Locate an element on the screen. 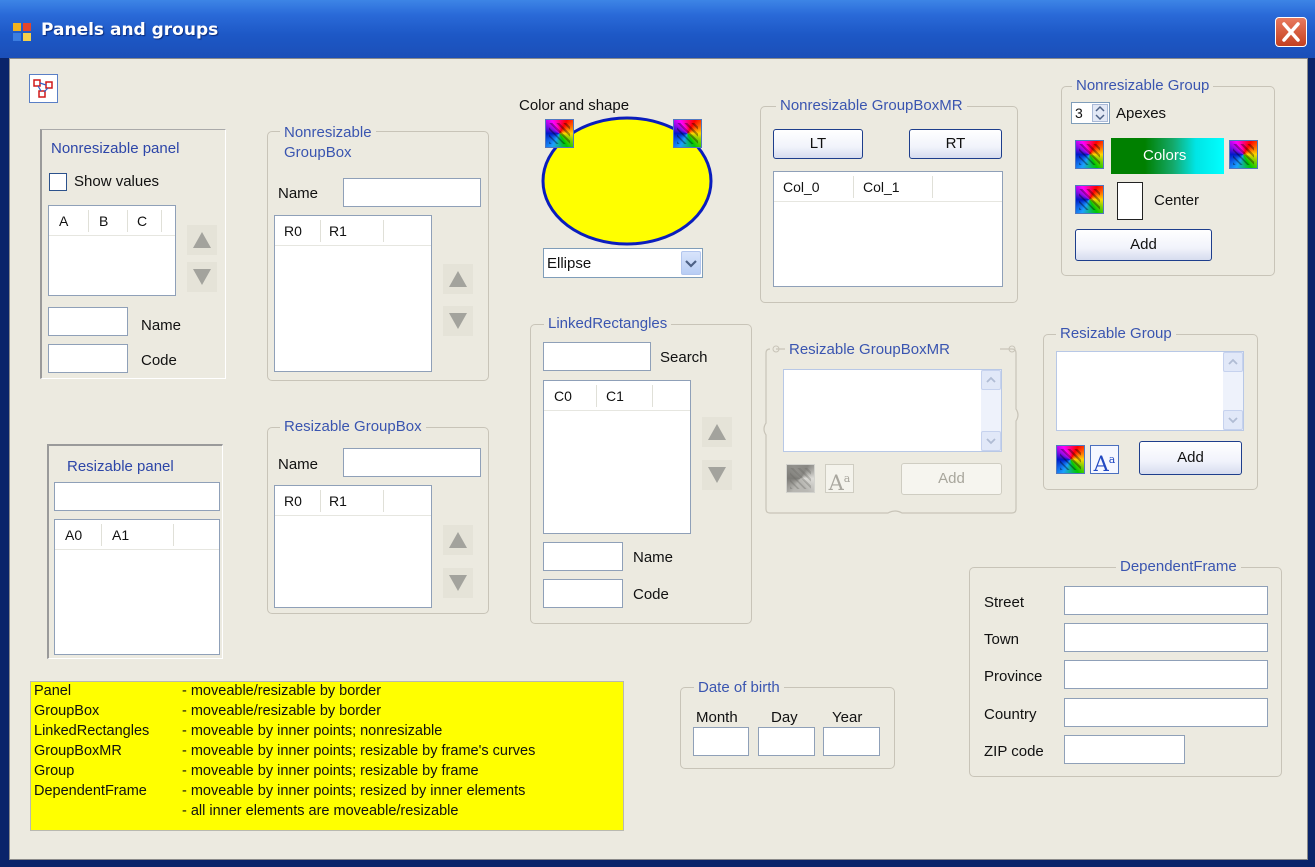 The image size is (1315, 867). town-input is located at coordinates (1166, 637).